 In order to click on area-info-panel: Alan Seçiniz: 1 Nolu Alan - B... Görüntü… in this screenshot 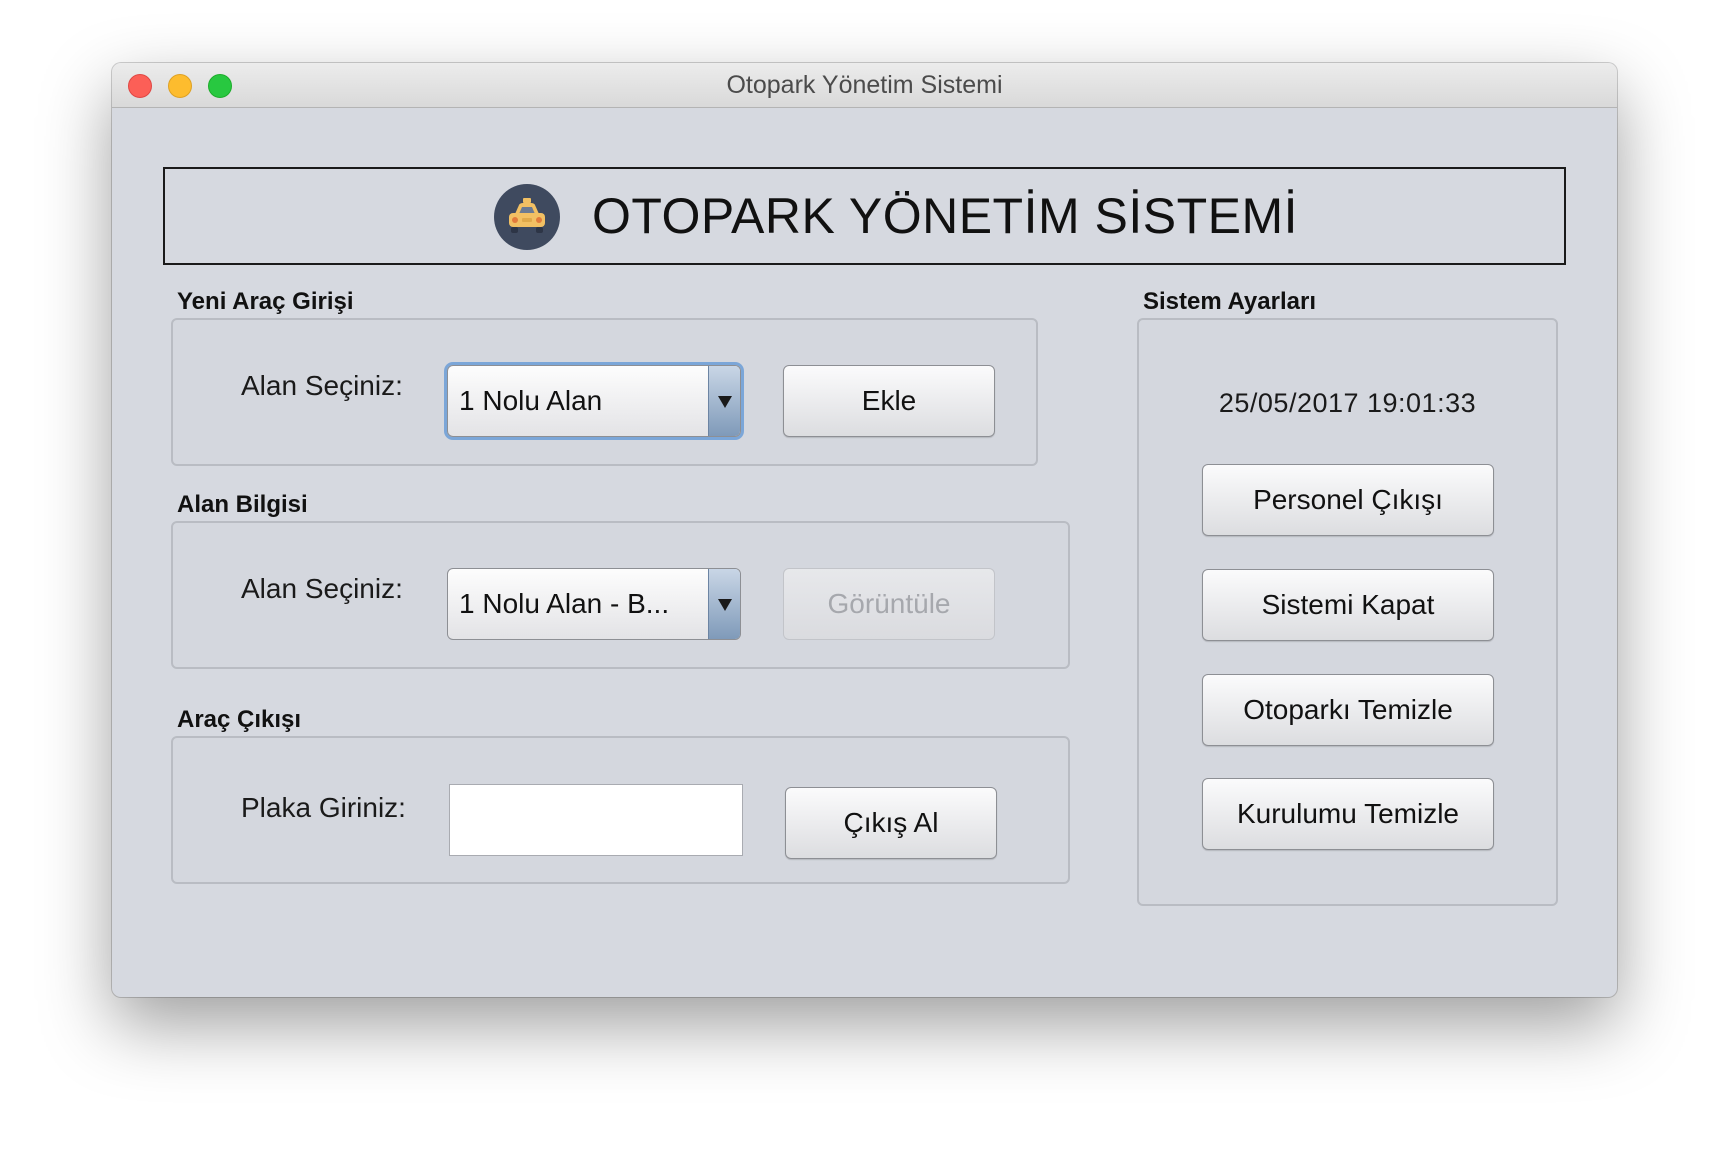, I will do `click(620, 595)`.